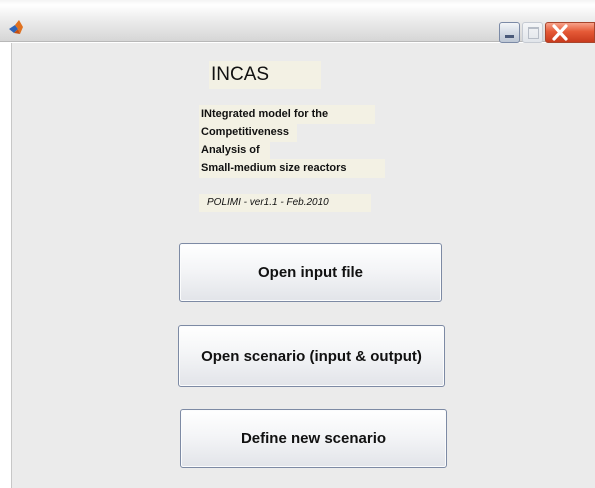 The height and width of the screenshot is (488, 595). I want to click on maximize-icon, so click(533, 33).